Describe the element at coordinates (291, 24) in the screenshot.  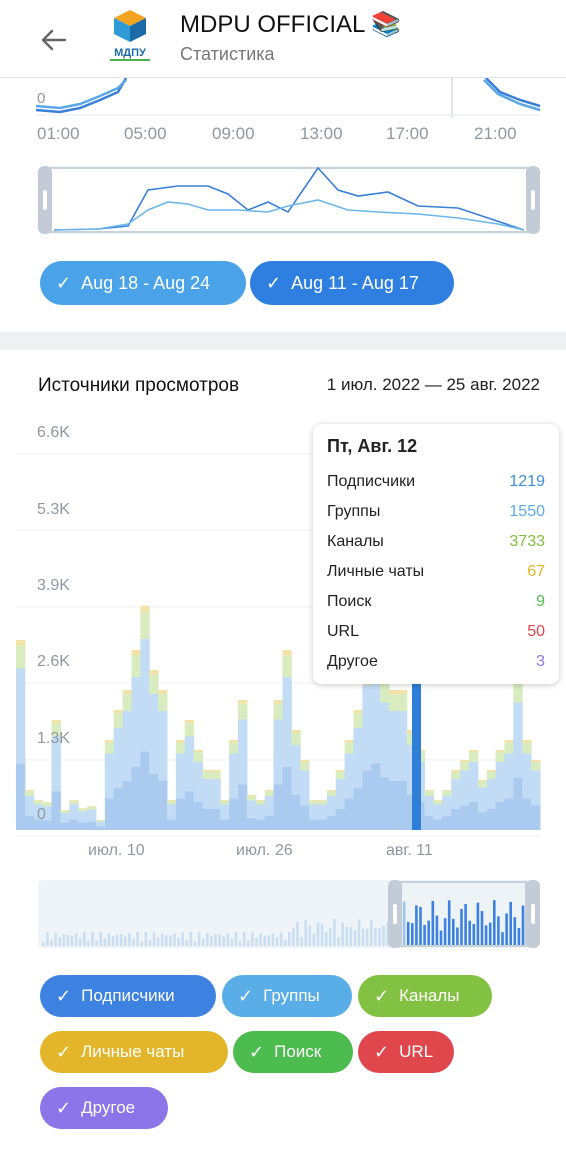
I see `channel-title: MDPU OFFICIAL 📚` at that location.